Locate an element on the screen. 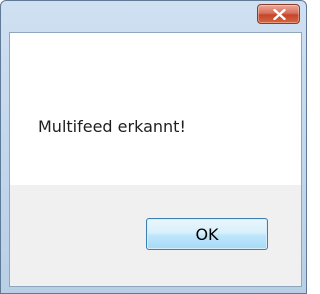  ok-button: OK is located at coordinates (207, 234).